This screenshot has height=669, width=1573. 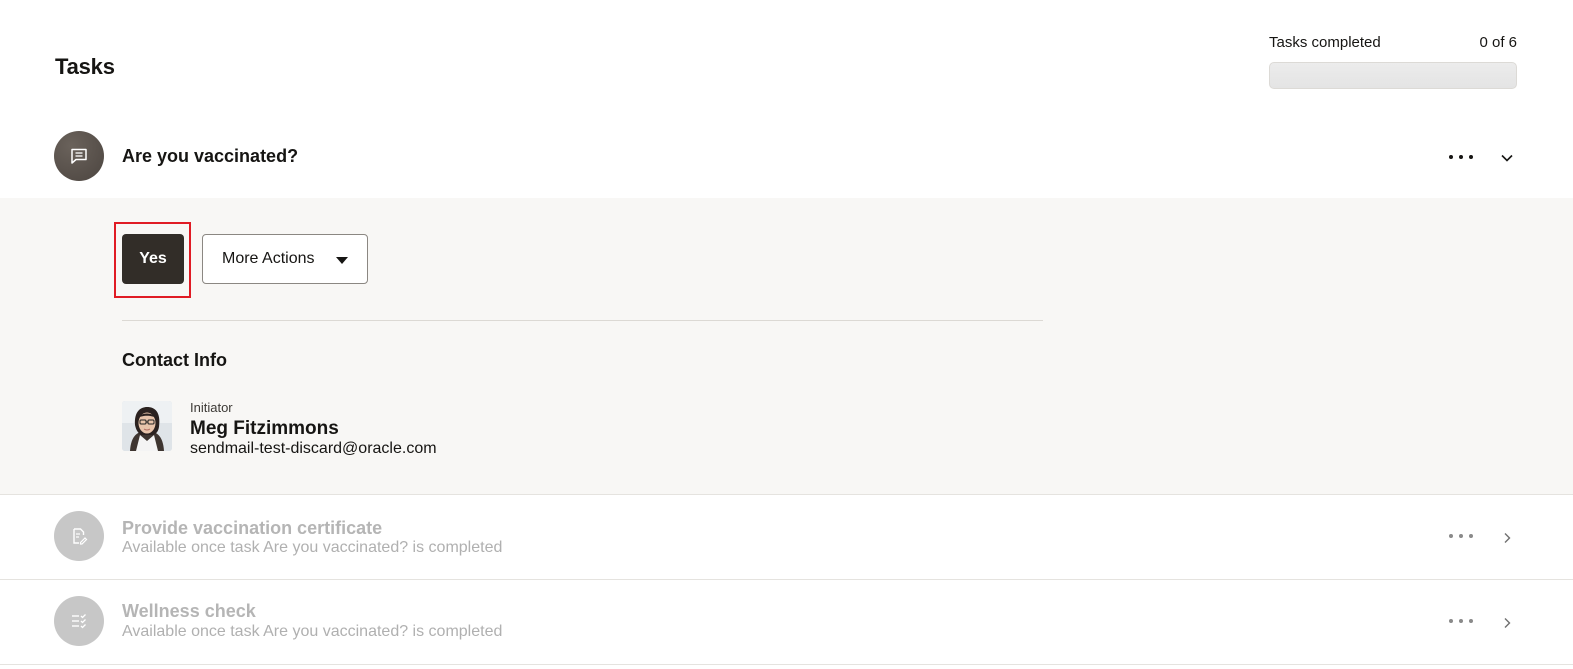 What do you see at coordinates (342, 260) in the screenshot?
I see `caret-down-icon` at bounding box center [342, 260].